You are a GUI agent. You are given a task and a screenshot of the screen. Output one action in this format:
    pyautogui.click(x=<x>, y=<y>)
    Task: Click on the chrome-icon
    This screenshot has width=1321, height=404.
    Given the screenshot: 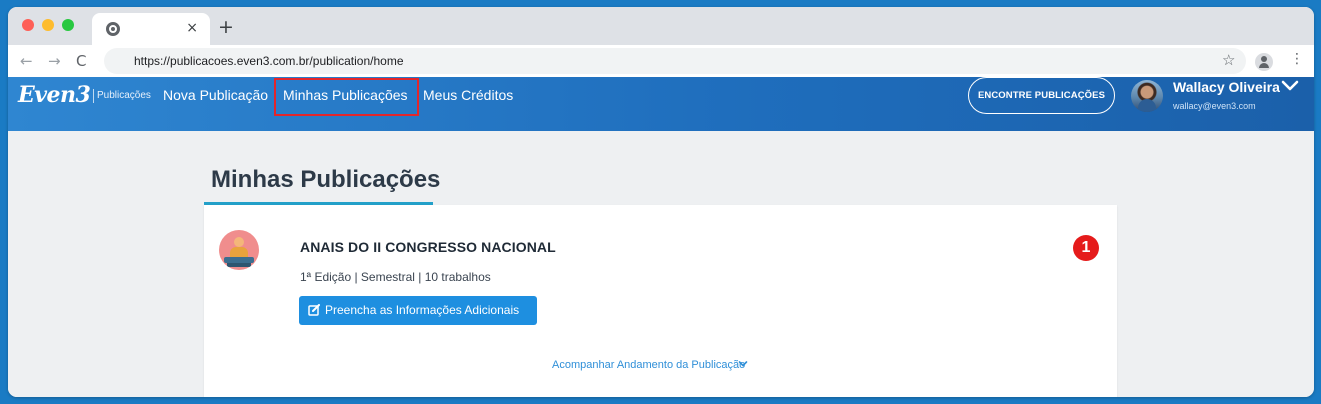 What is the action you would take?
    pyautogui.click(x=113, y=29)
    